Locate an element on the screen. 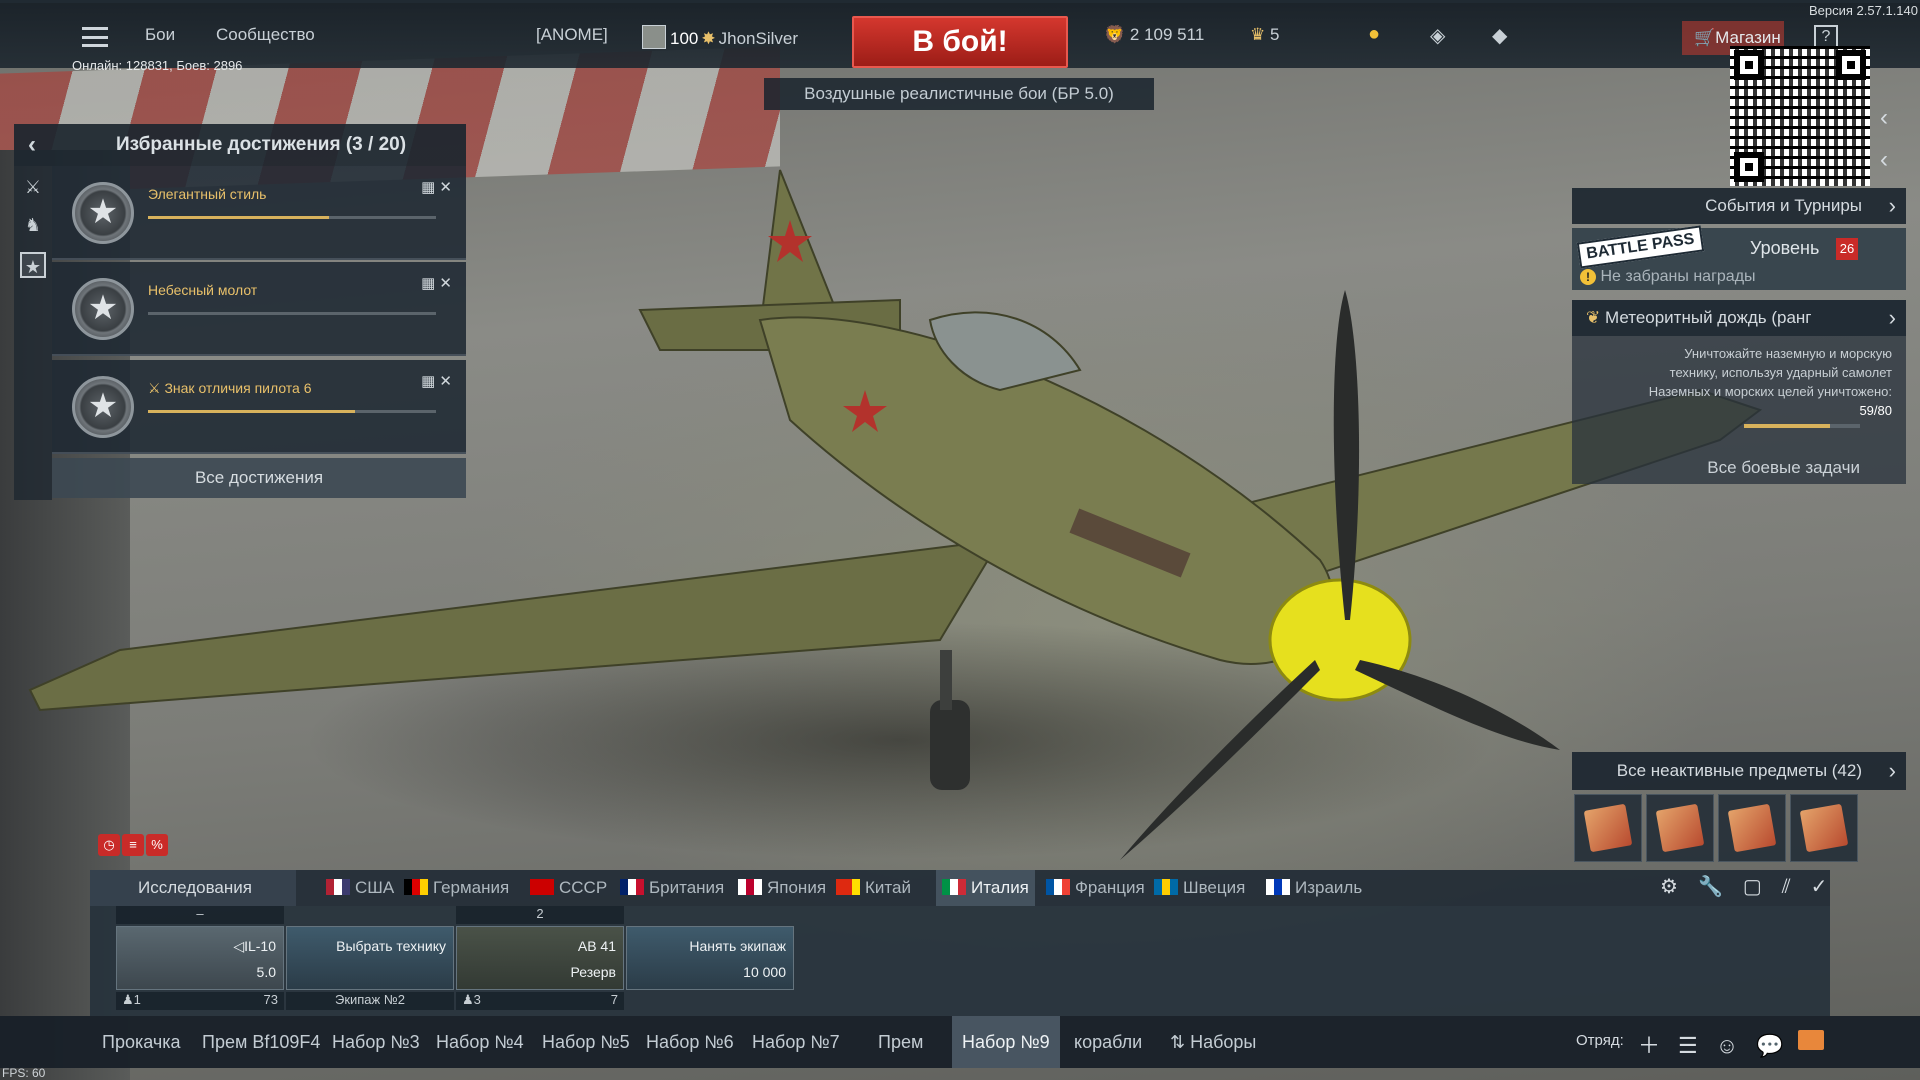  star-tab-icon: ★ is located at coordinates (33, 265).